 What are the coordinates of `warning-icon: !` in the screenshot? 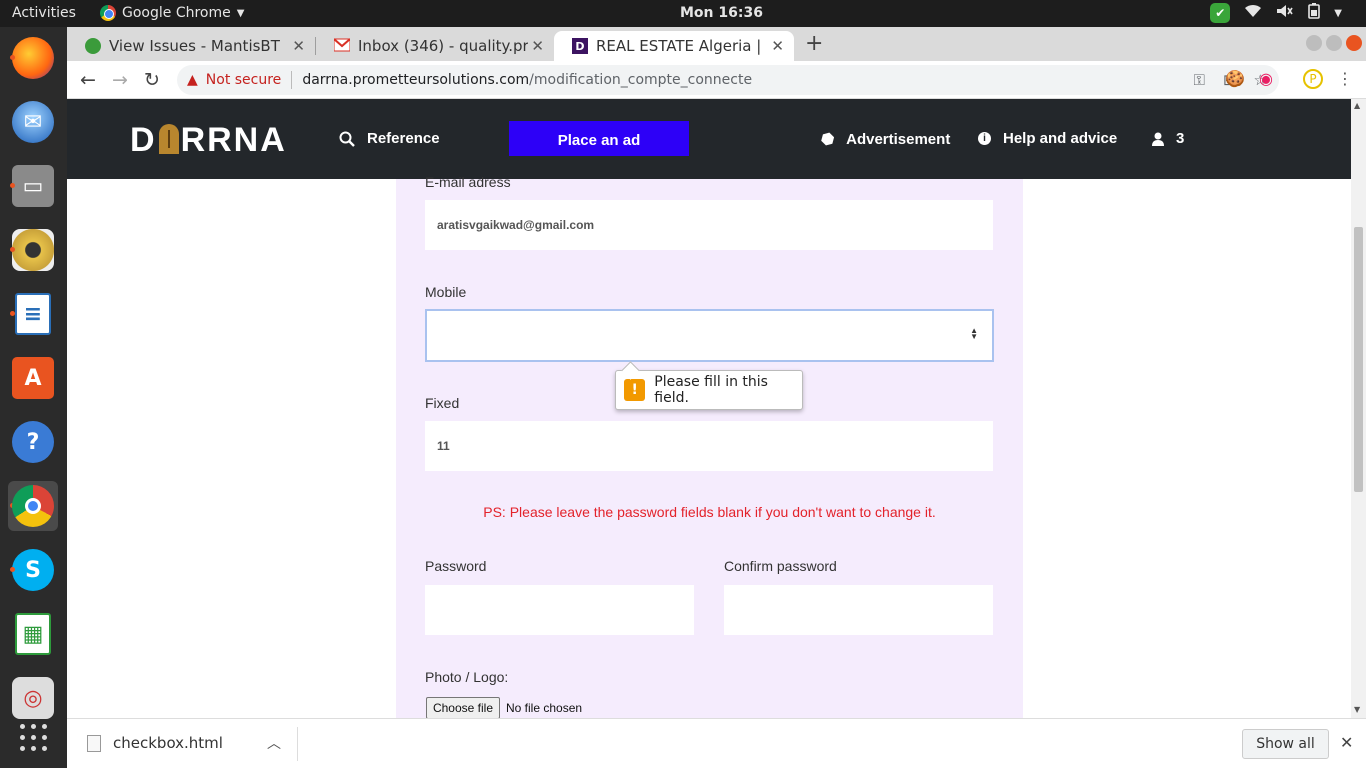 It's located at (635, 390).